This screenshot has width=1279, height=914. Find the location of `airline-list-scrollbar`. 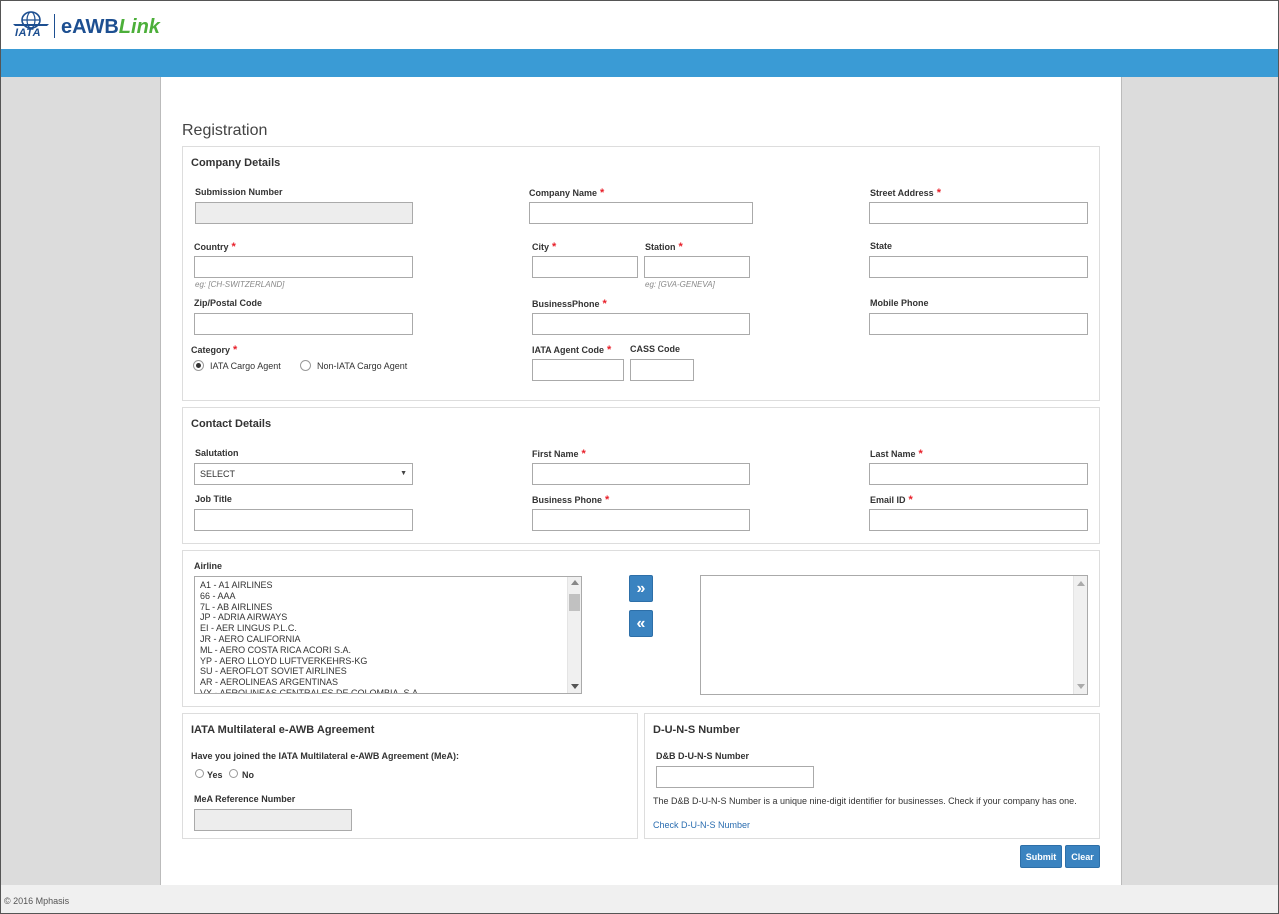

airline-list-scrollbar is located at coordinates (574, 635).